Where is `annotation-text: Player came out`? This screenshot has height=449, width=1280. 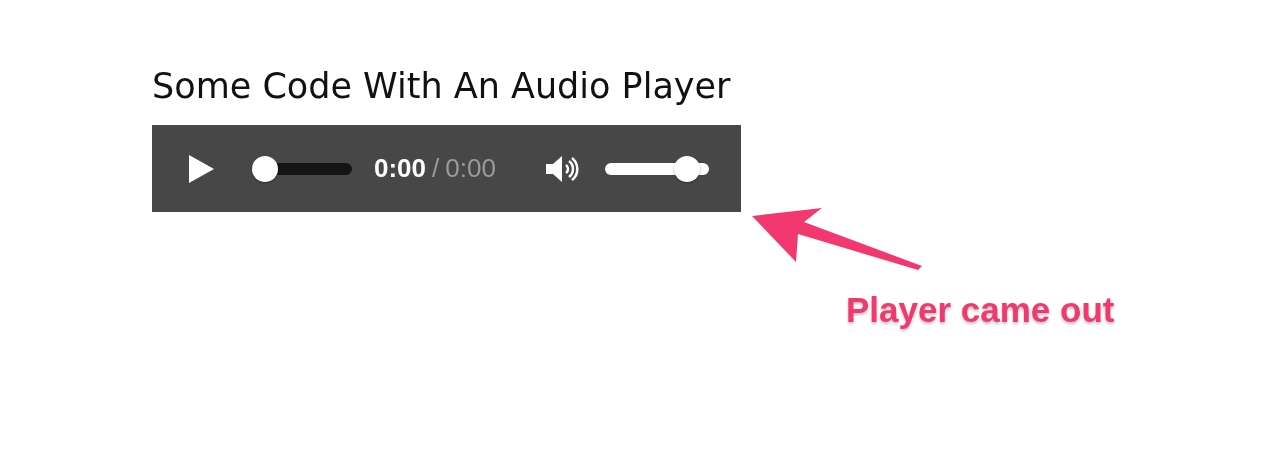 annotation-text: Player came out is located at coordinates (980, 310).